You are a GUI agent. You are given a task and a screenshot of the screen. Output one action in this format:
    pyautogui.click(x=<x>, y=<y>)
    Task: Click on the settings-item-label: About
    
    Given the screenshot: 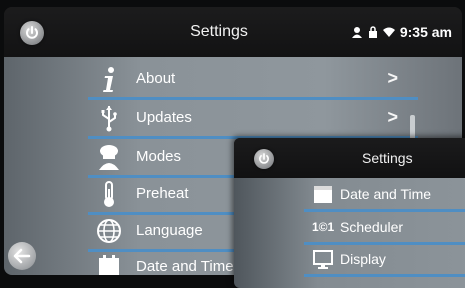 What is the action you would take?
    pyautogui.click(x=156, y=78)
    